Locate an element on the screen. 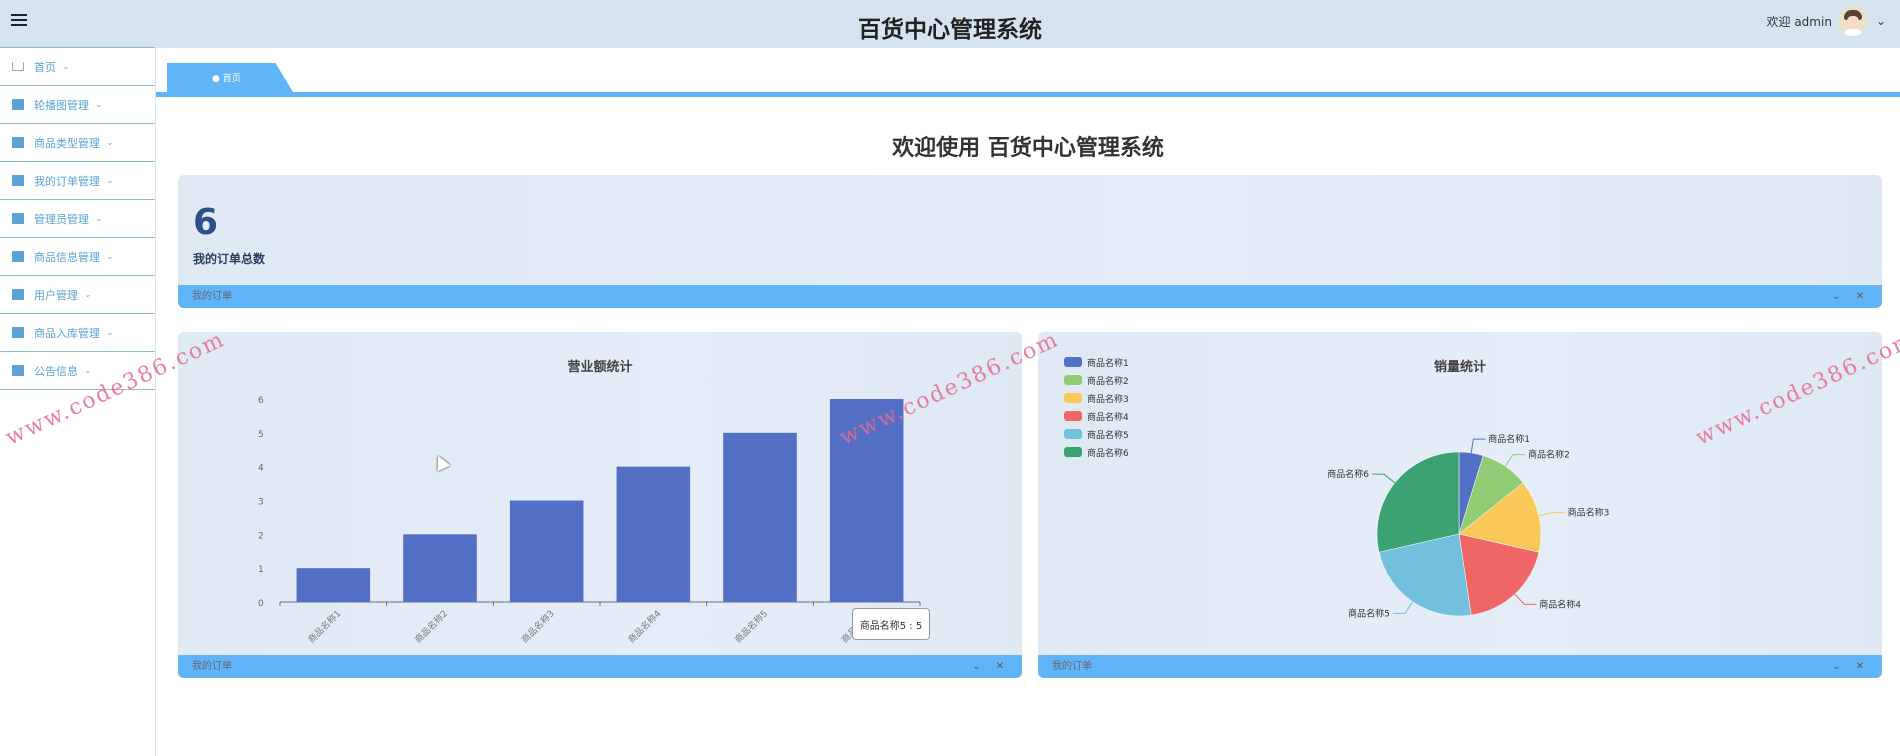 The height and width of the screenshot is (756, 1900). legend-label: 商品名称3 is located at coordinates (1108, 399).